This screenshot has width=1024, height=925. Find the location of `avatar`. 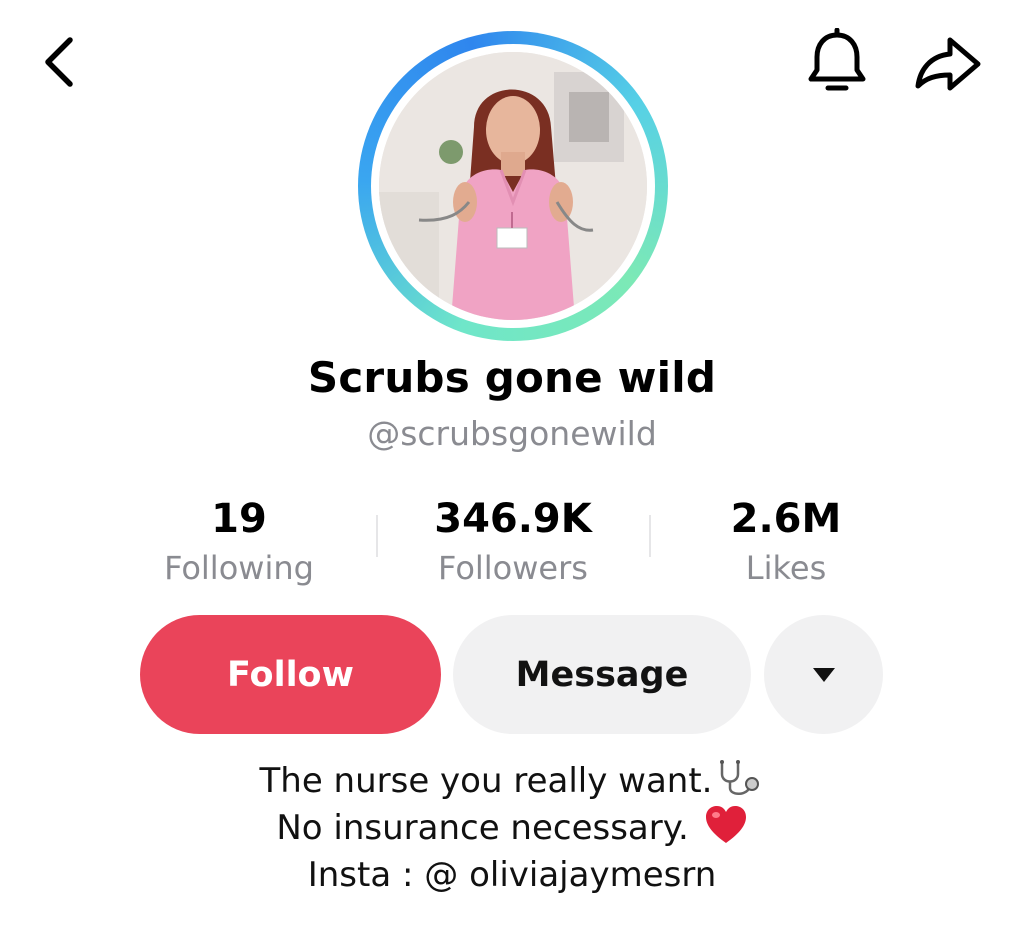

avatar is located at coordinates (513, 186).